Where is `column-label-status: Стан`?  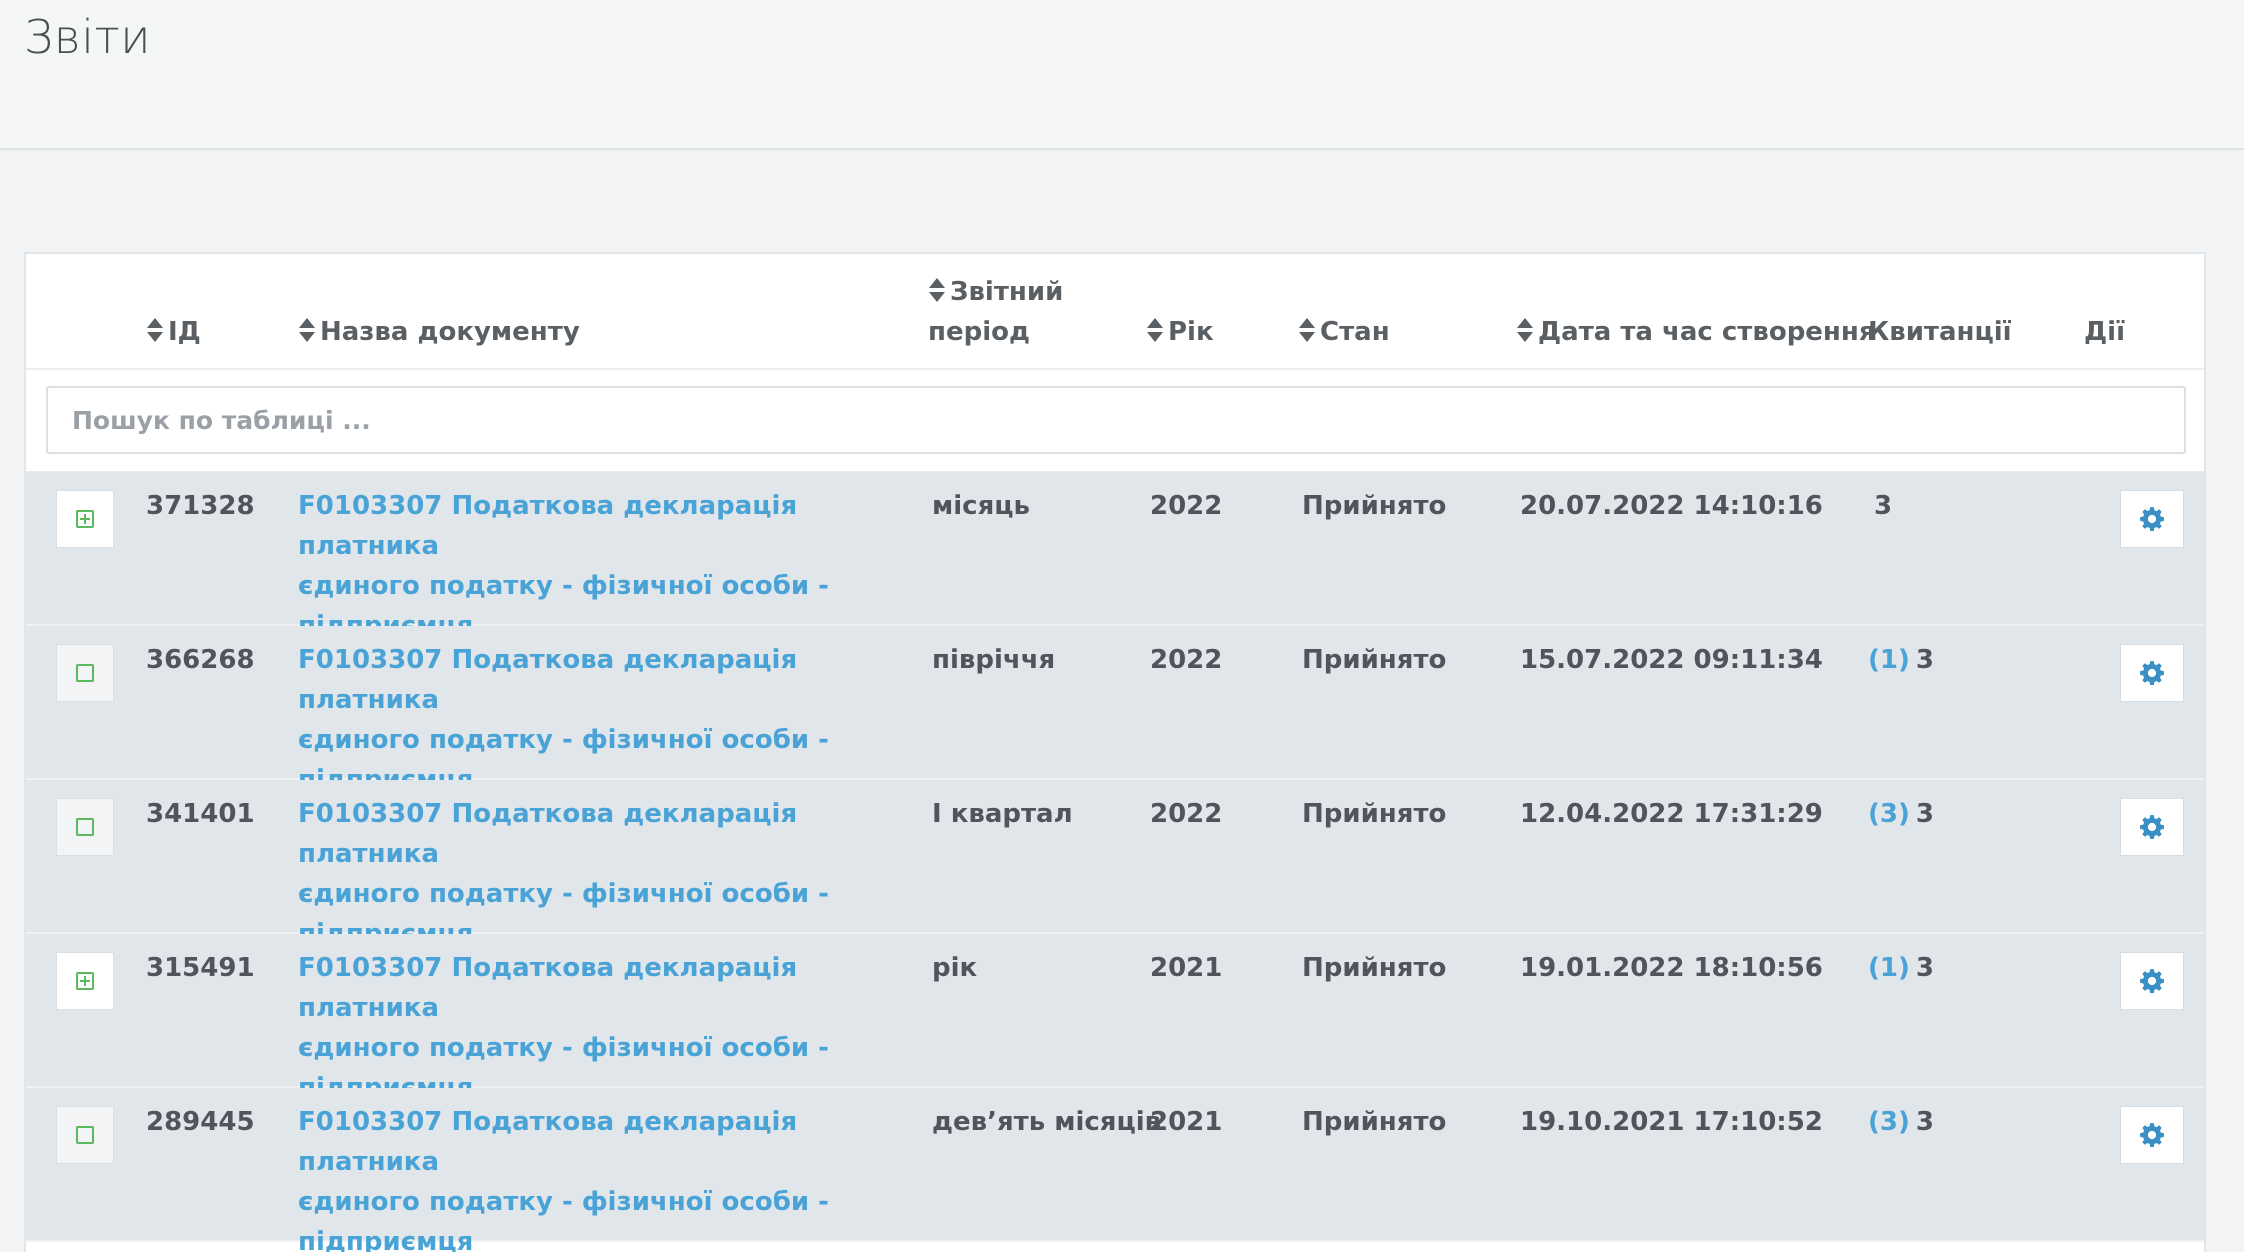
column-label-status: Стан is located at coordinates (1355, 332).